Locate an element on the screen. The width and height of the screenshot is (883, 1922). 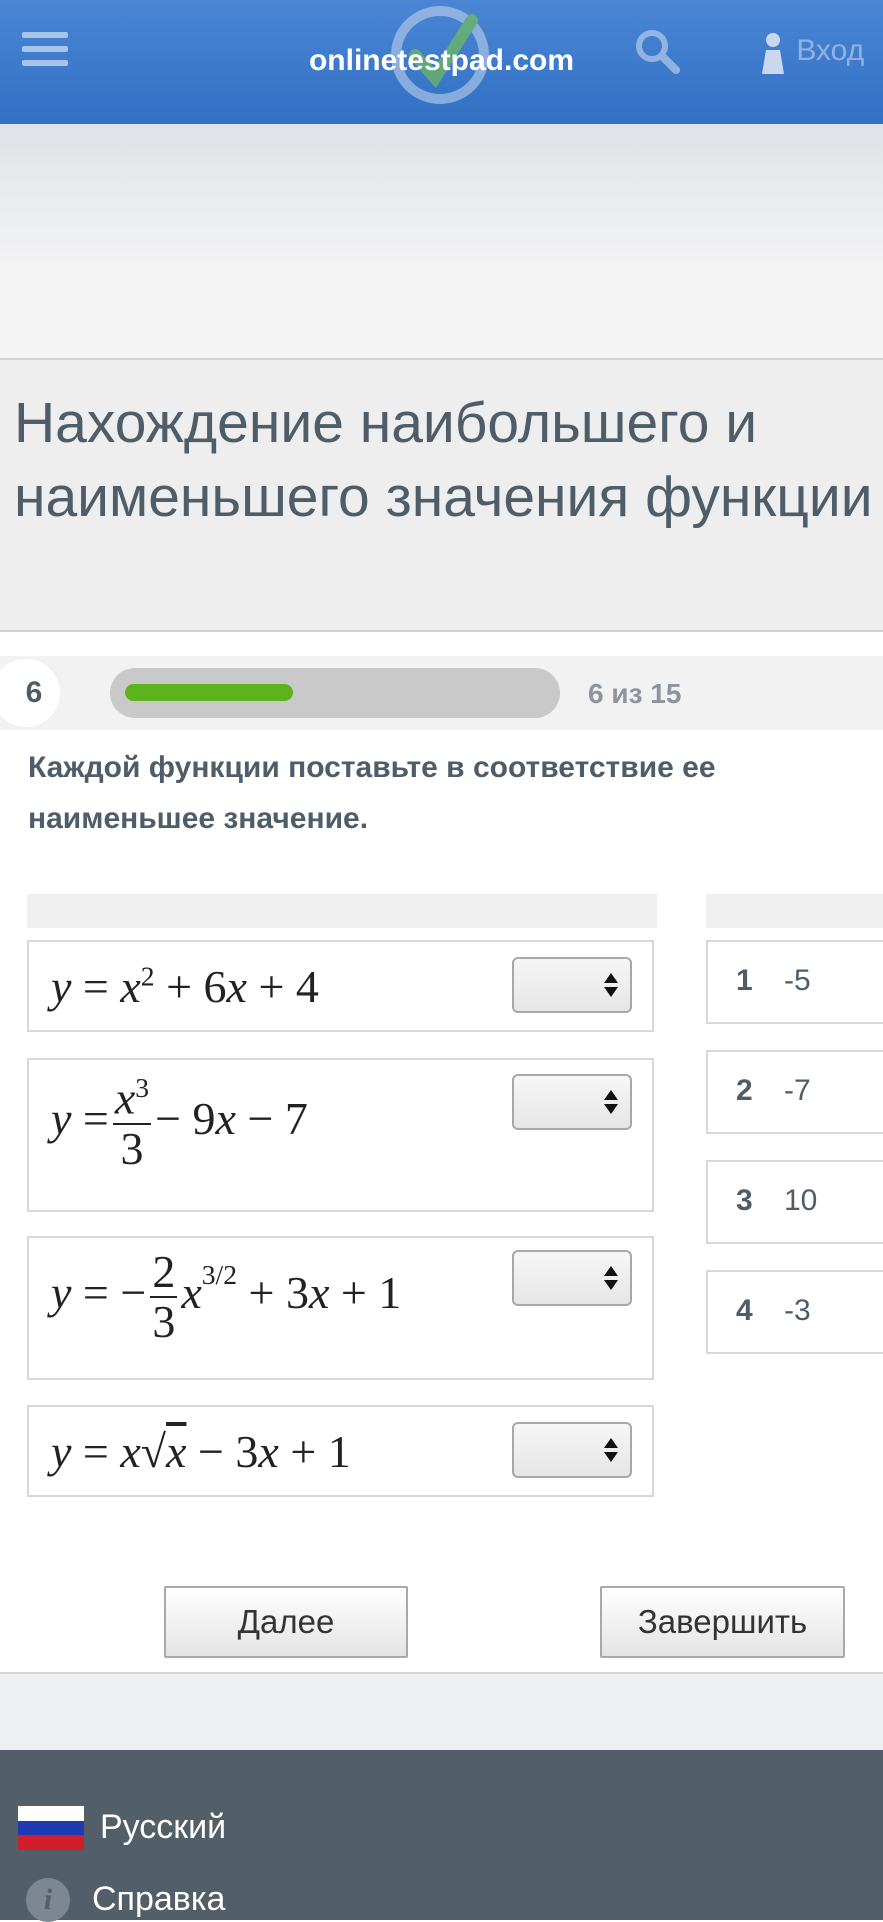
progress-bar is located at coordinates (335, 693).